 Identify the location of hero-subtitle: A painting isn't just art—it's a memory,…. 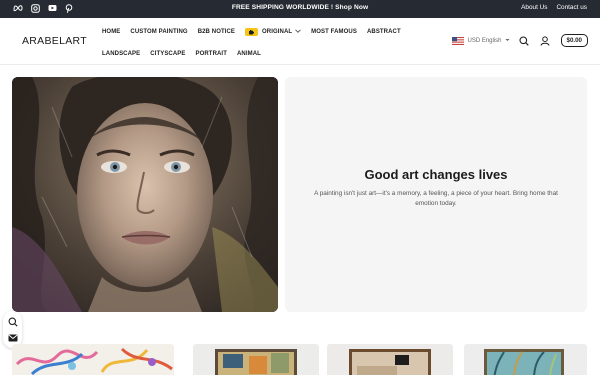
(436, 199).